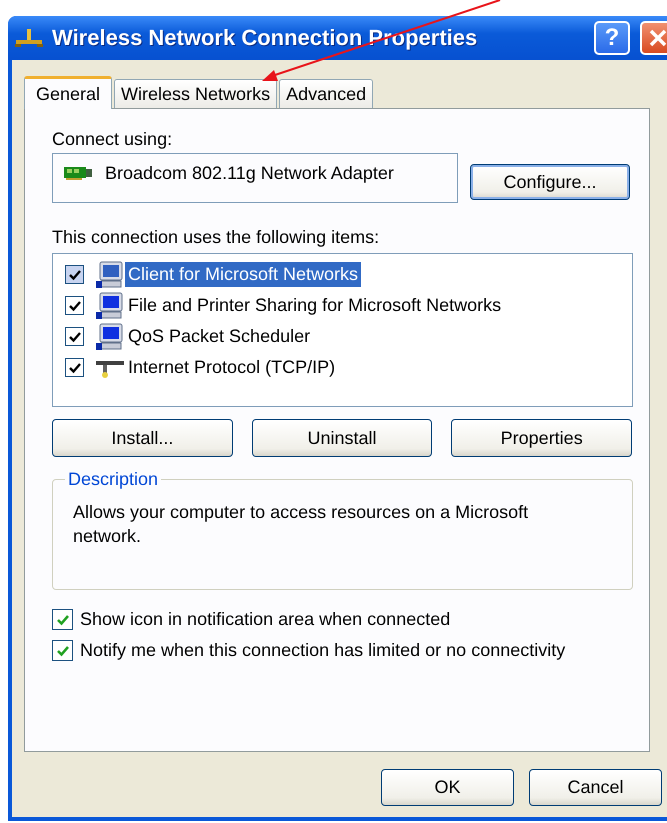  What do you see at coordinates (326, 93) in the screenshot?
I see `tab: Advanced` at bounding box center [326, 93].